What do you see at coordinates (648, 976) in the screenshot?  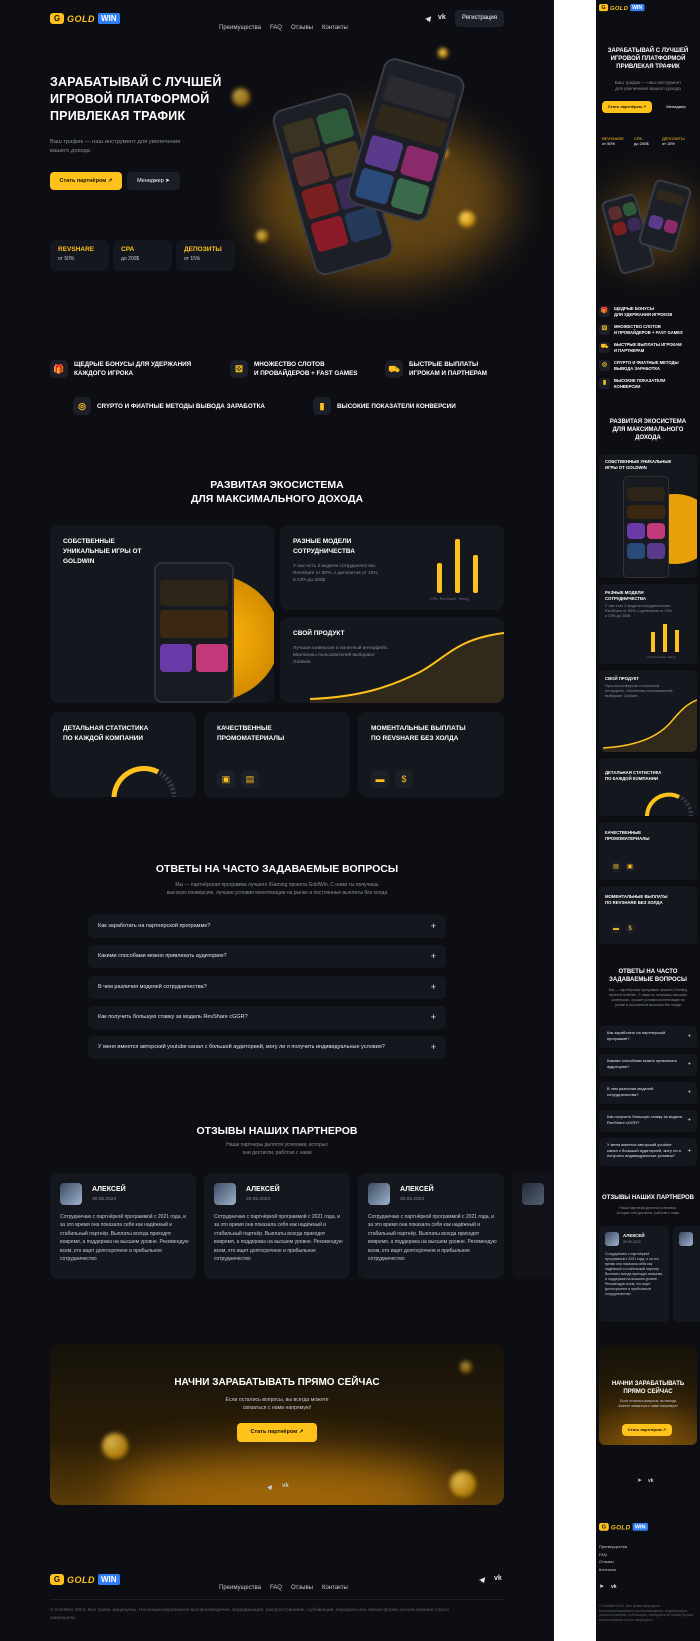 I see `mobile-faq-heading: ОТВЕТЫ НА ЧАСТО ЗАДАВАЕМЫЕ ВОПРОСЫ` at bounding box center [648, 976].